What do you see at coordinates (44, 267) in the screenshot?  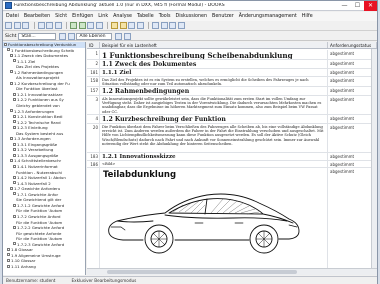 I see `tree-item: 1.11 Anhang` at bounding box center [44, 267].